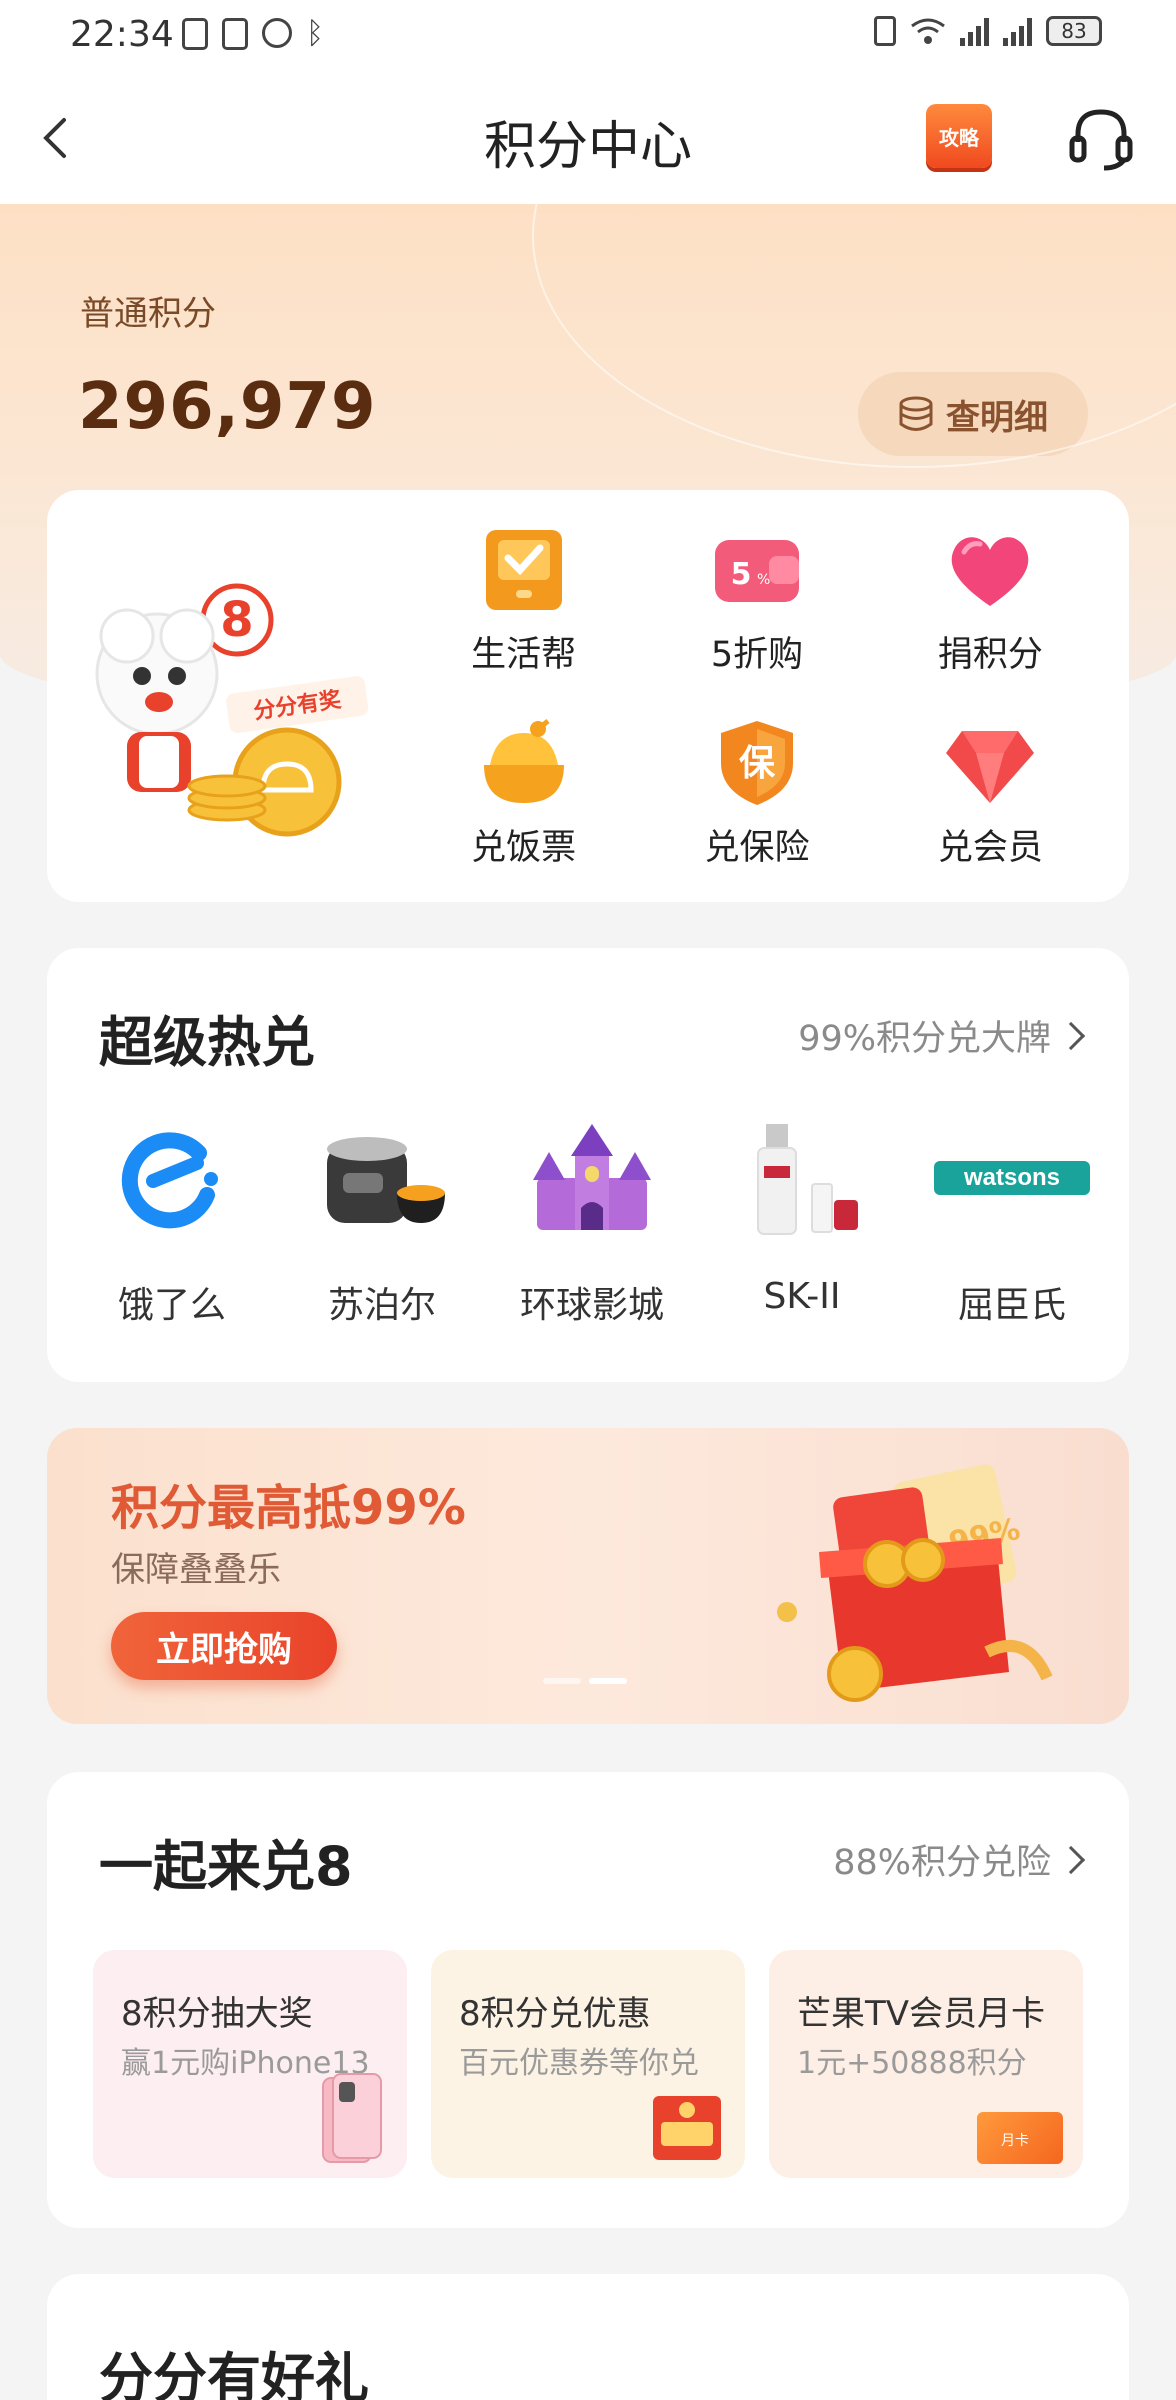 Image resolution: width=1176 pixels, height=2400 pixels. Describe the element at coordinates (250, 2064) in the screenshot. I see `tile-lucky-draw: 8积分抽大奖 赢1元购iPhone13` at that location.